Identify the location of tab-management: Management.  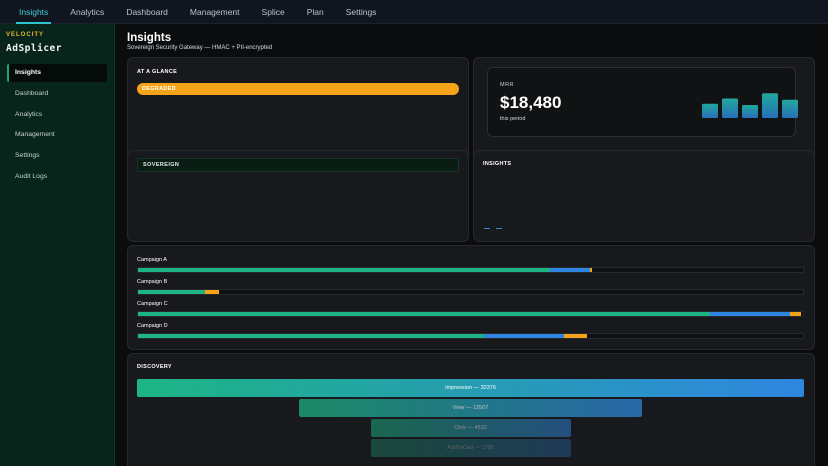
(215, 12).